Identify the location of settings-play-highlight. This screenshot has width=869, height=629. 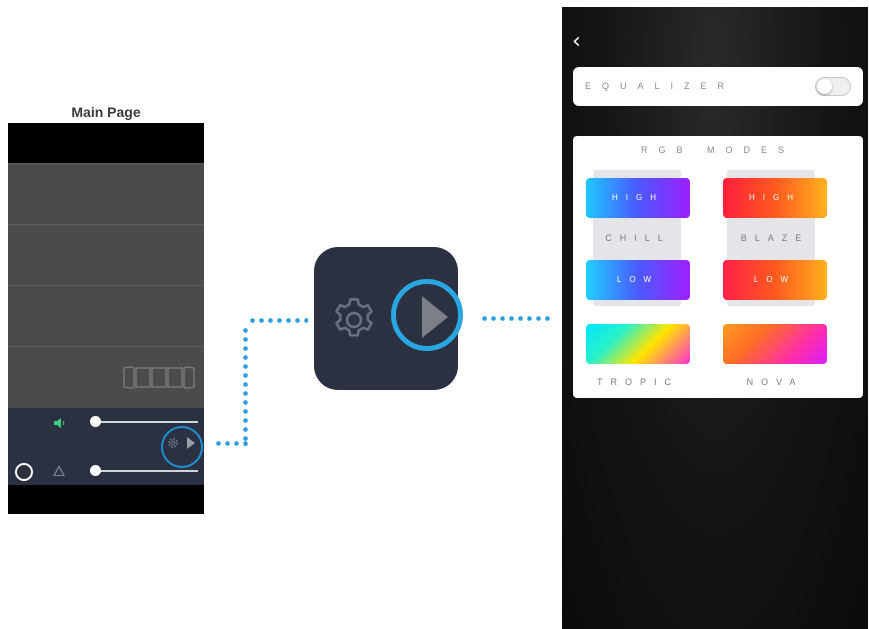
(182, 447).